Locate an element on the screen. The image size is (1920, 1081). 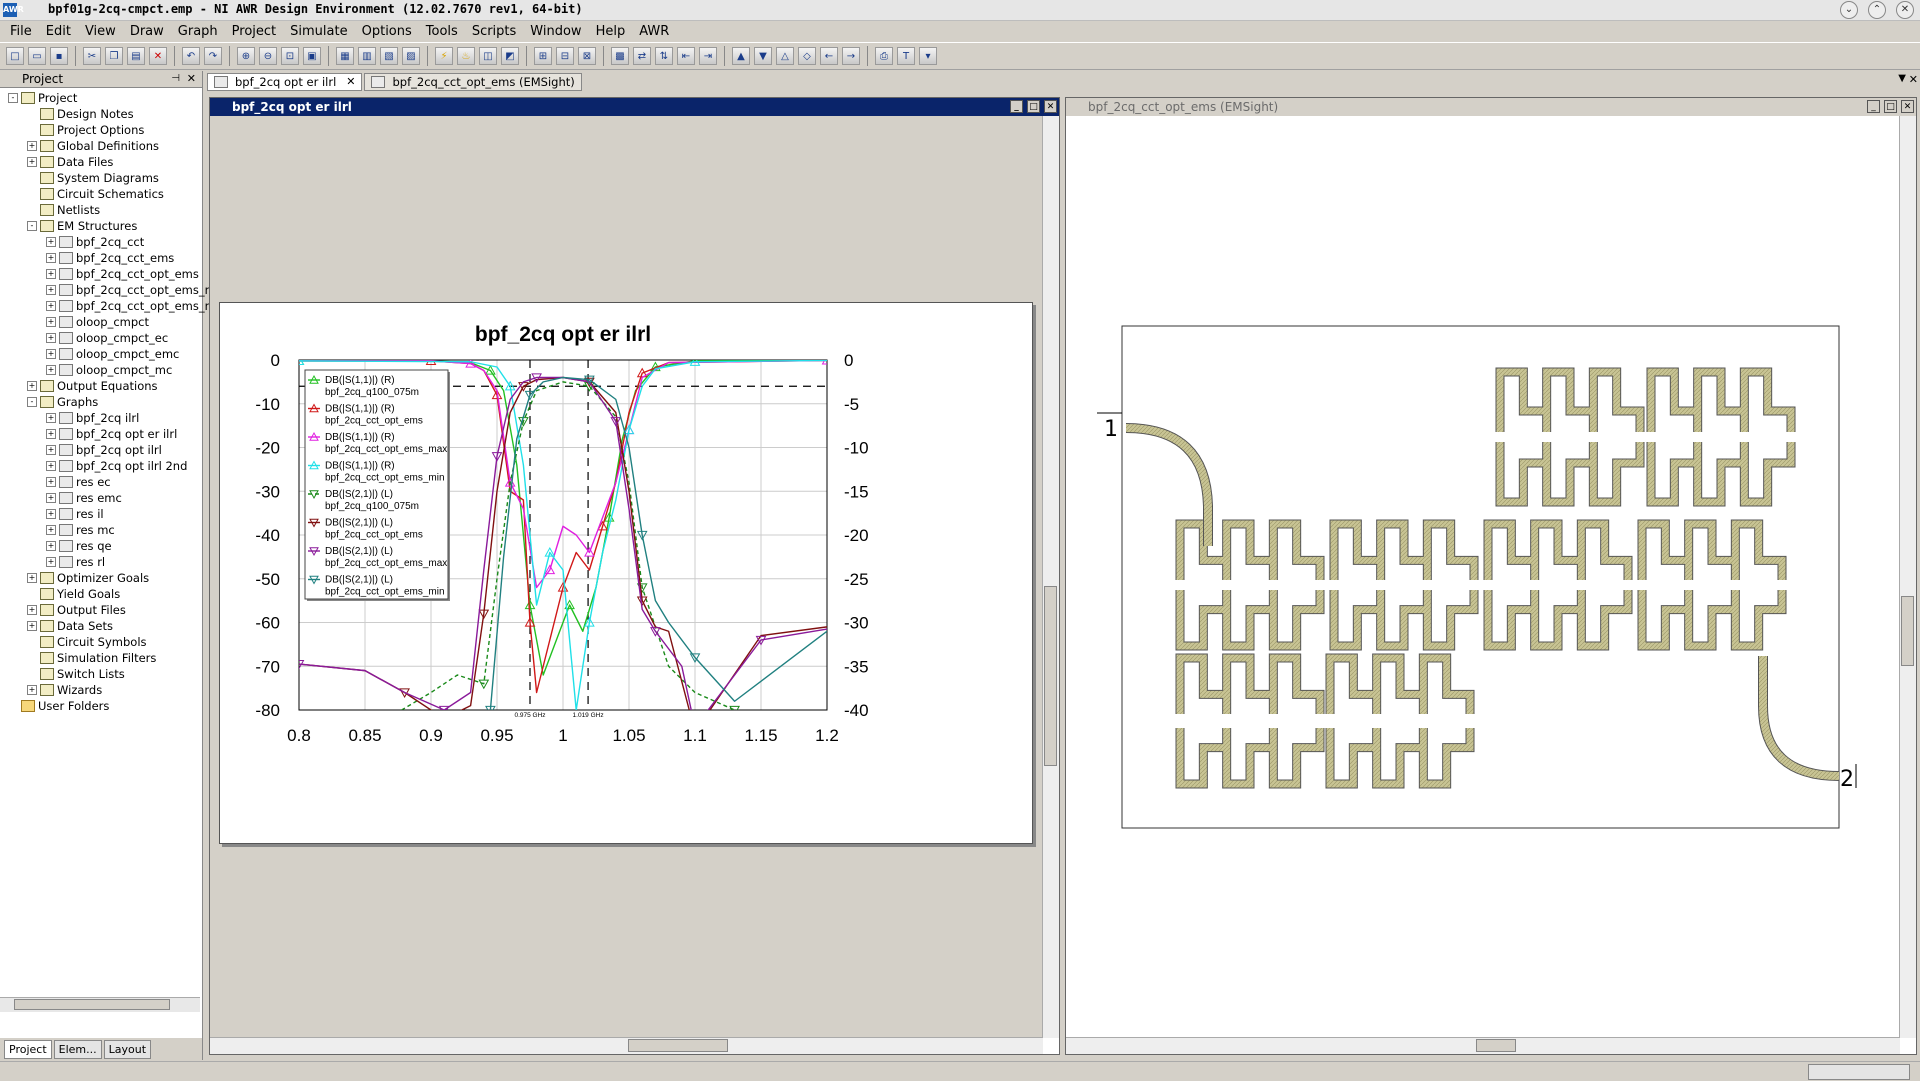
window-restore-button: ⌄ is located at coordinates (1849, 10).